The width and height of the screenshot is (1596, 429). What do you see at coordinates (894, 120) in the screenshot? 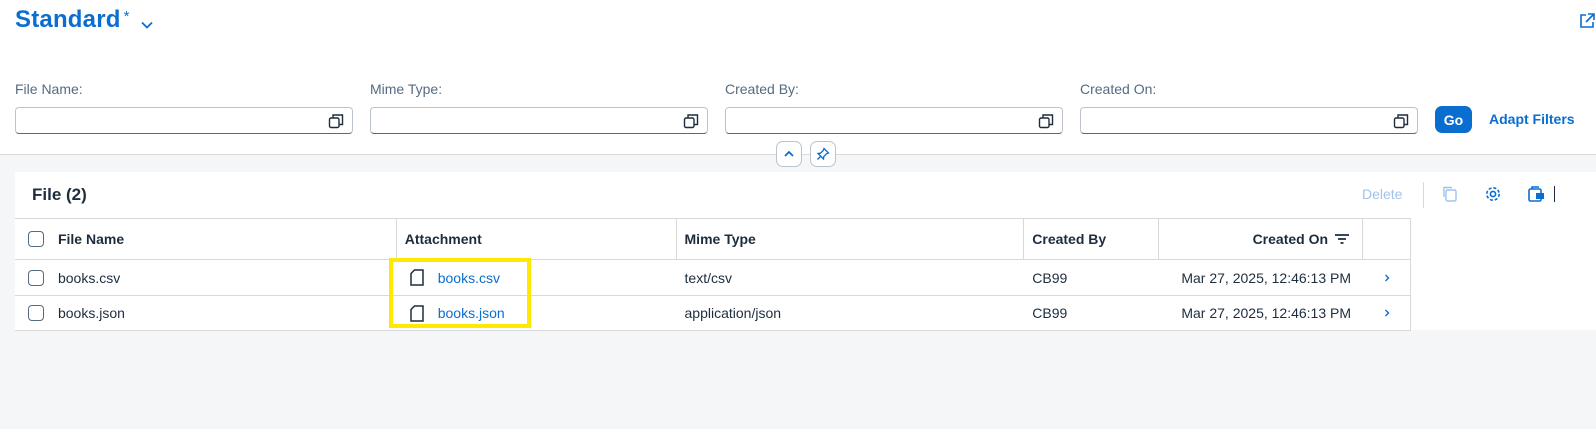
I see `created-by-input` at bounding box center [894, 120].